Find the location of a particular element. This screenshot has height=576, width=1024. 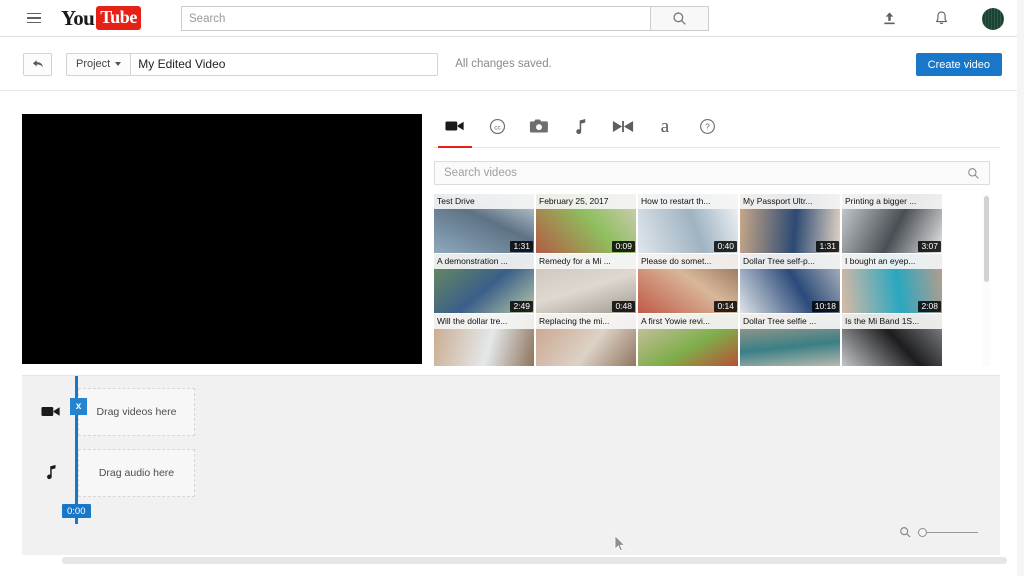

timeline-zoom-control is located at coordinates (938, 532).